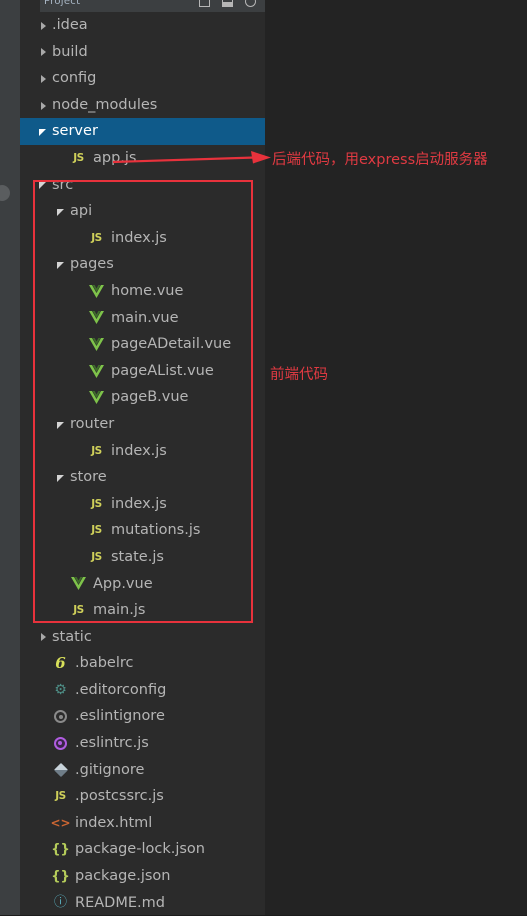  I want to click on vue-file-icon, so click(96, 344).